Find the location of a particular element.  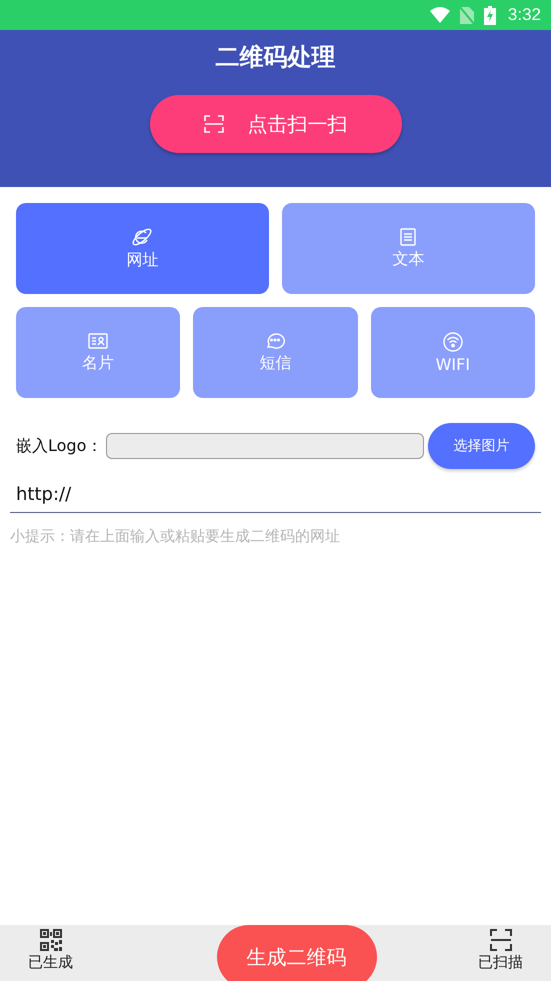

category-tile: 网址 is located at coordinates (142, 248).